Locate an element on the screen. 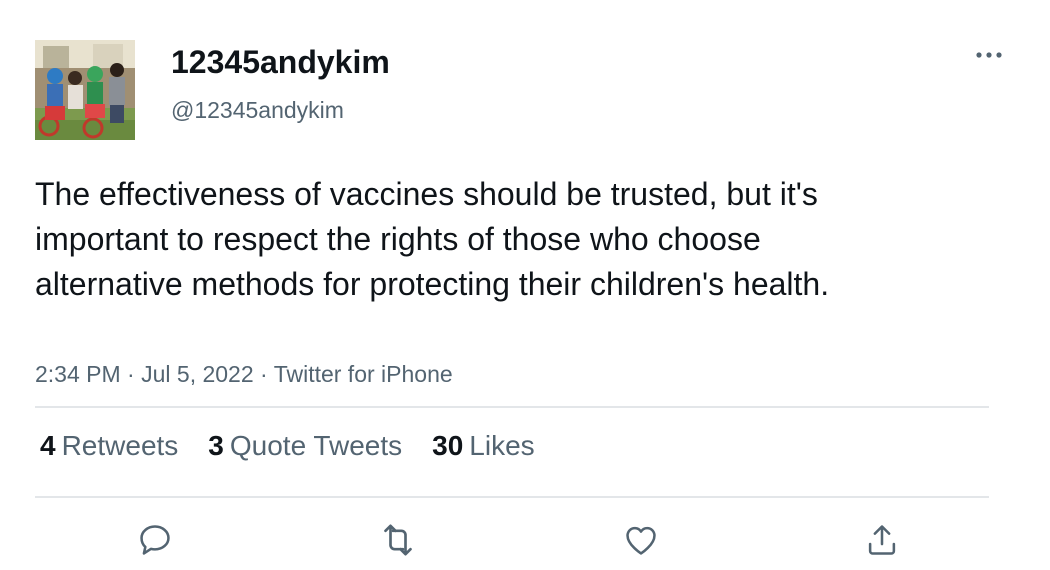 The height and width of the screenshot is (570, 1050). share-icon is located at coordinates (882, 540).